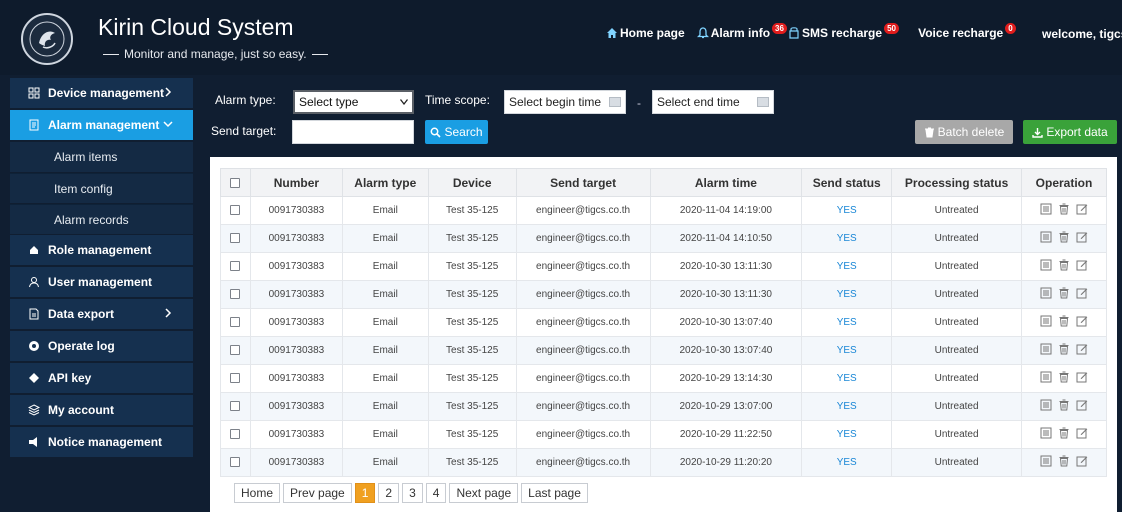  Describe the element at coordinates (843, 31) in the screenshot. I see `nav-sms-recharge: SMS recharge 50` at that location.